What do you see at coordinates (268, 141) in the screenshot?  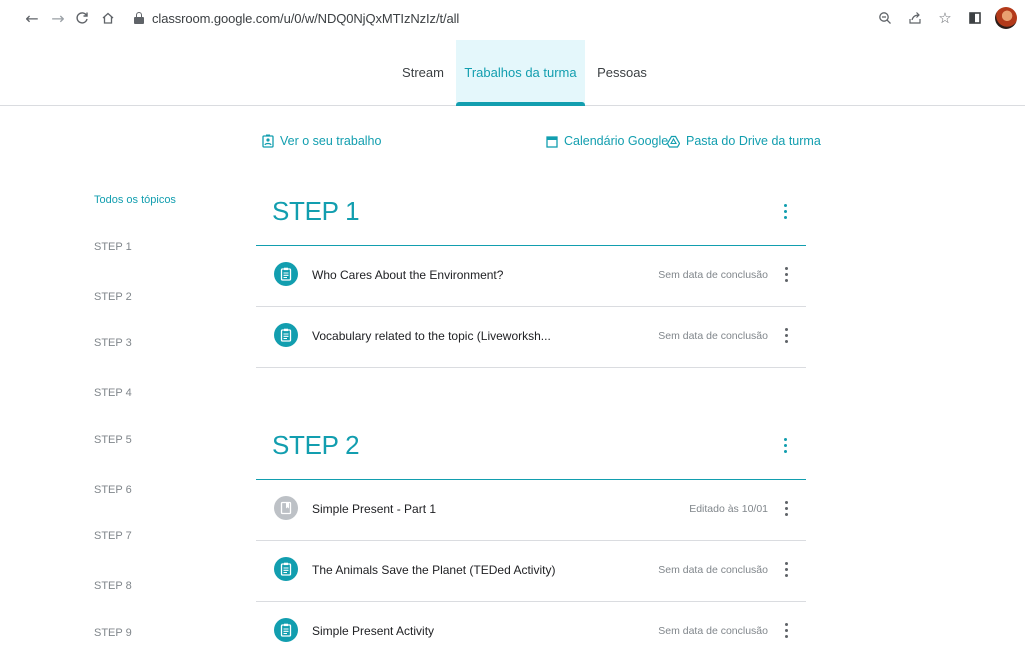 I see `assignment-ind-icon` at bounding box center [268, 141].